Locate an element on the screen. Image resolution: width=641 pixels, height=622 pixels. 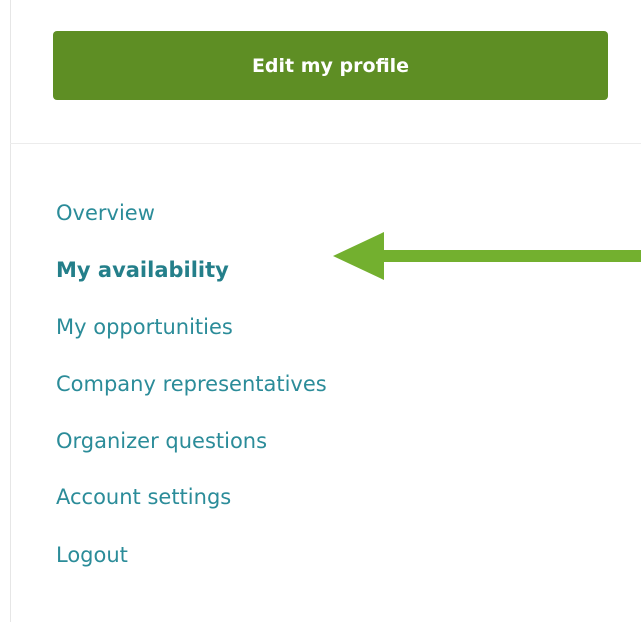
nav-item-my-availability: My availability is located at coordinates (142, 270).